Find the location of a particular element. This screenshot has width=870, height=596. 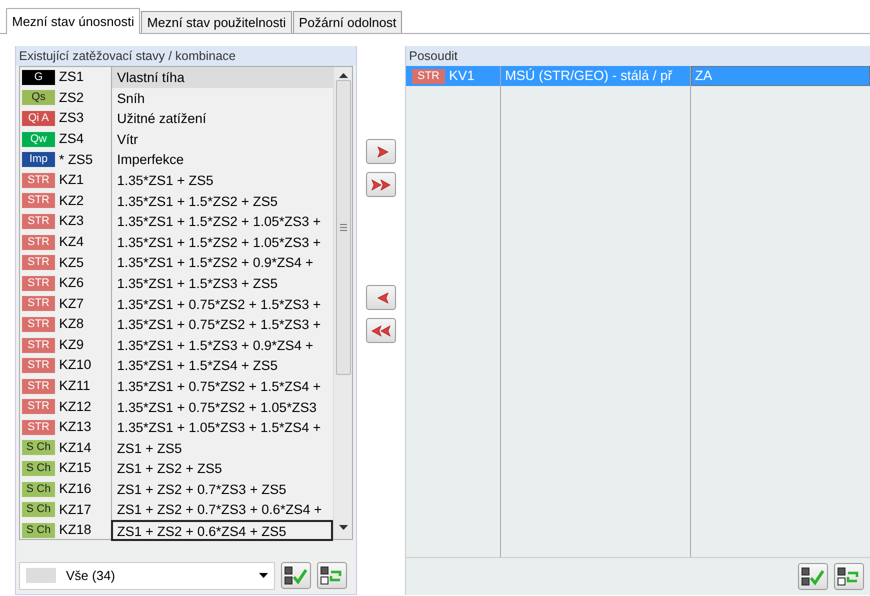

case-id: KZ11 is located at coordinates (75, 386).